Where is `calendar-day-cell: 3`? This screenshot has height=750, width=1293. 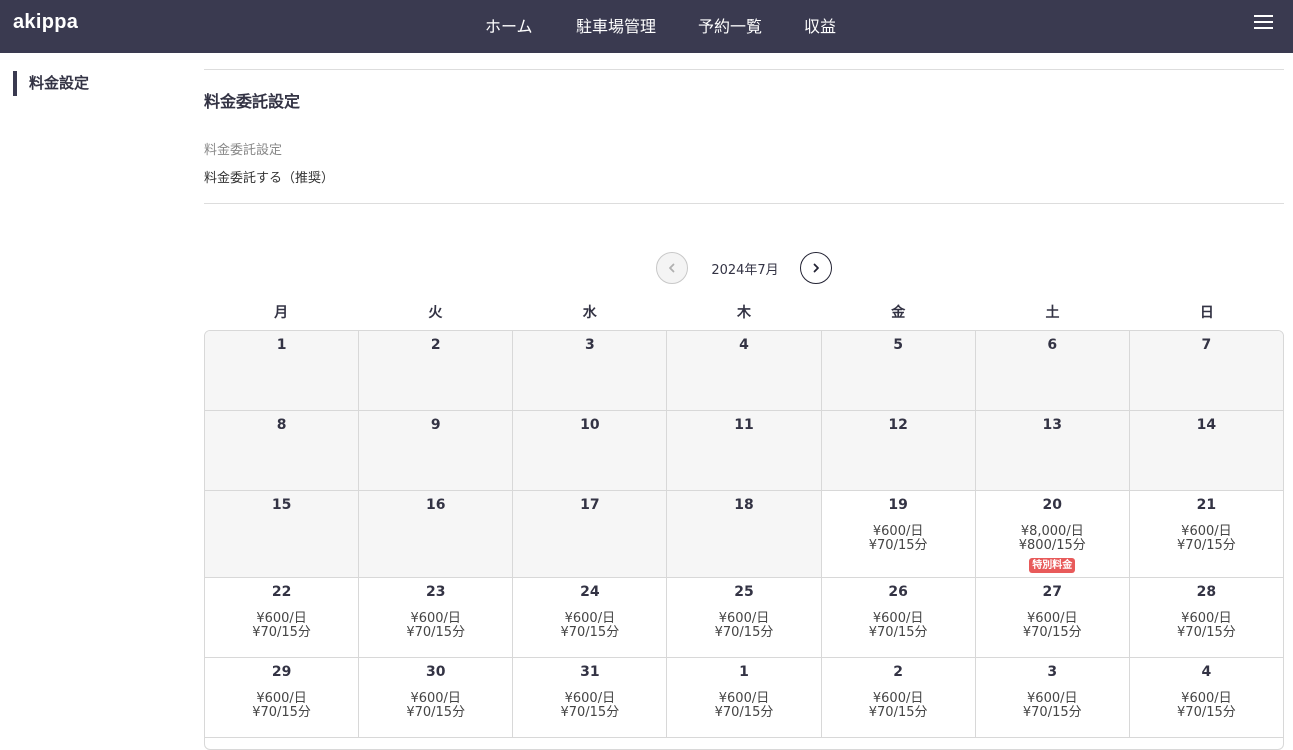
calendar-day-cell: 3 is located at coordinates (590, 370).